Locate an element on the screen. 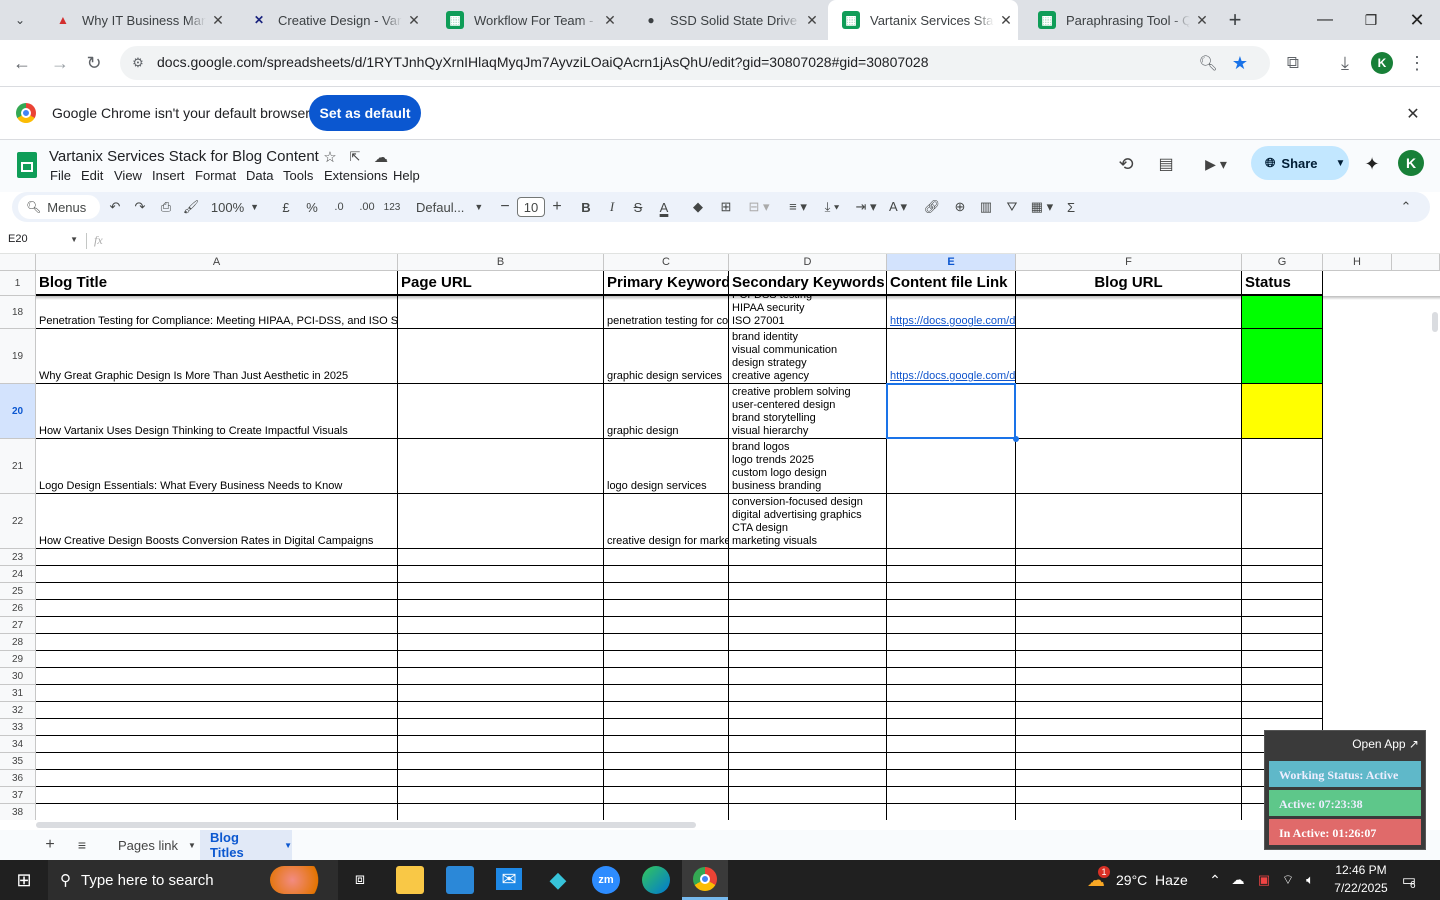 Image resolution: width=1440 pixels, height=900 pixels. row-header: 26 is located at coordinates (18, 608).